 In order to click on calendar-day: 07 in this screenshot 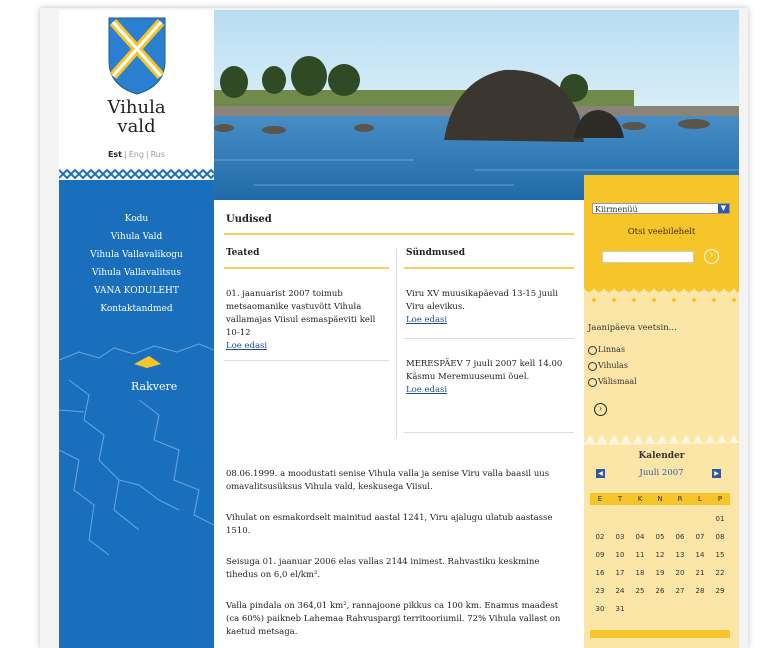, I will do `click(700, 537)`.